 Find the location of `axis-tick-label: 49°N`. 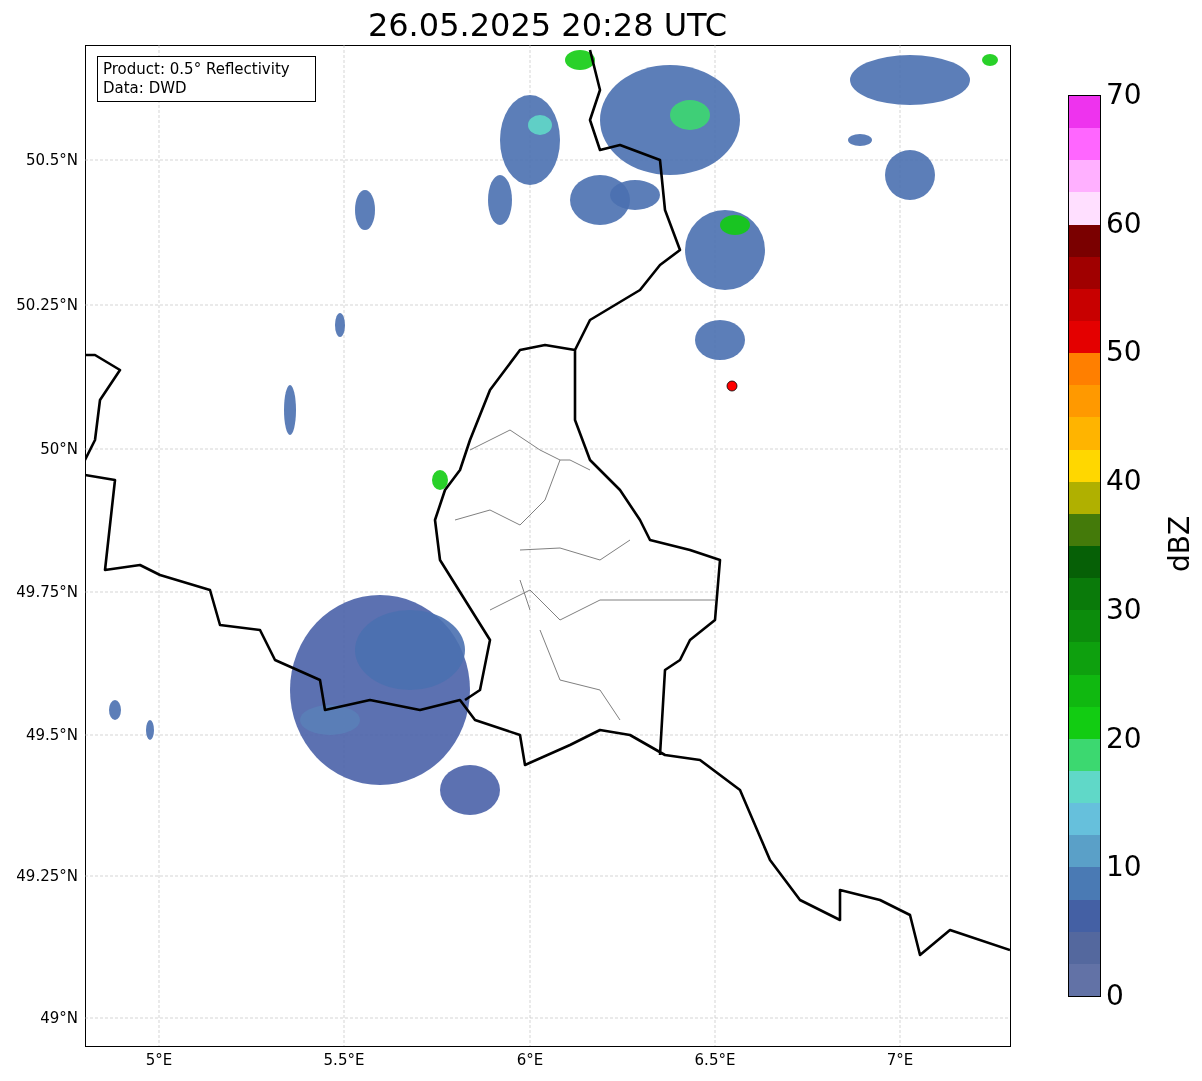

axis-tick-label: 49°N is located at coordinates (58, 1018).